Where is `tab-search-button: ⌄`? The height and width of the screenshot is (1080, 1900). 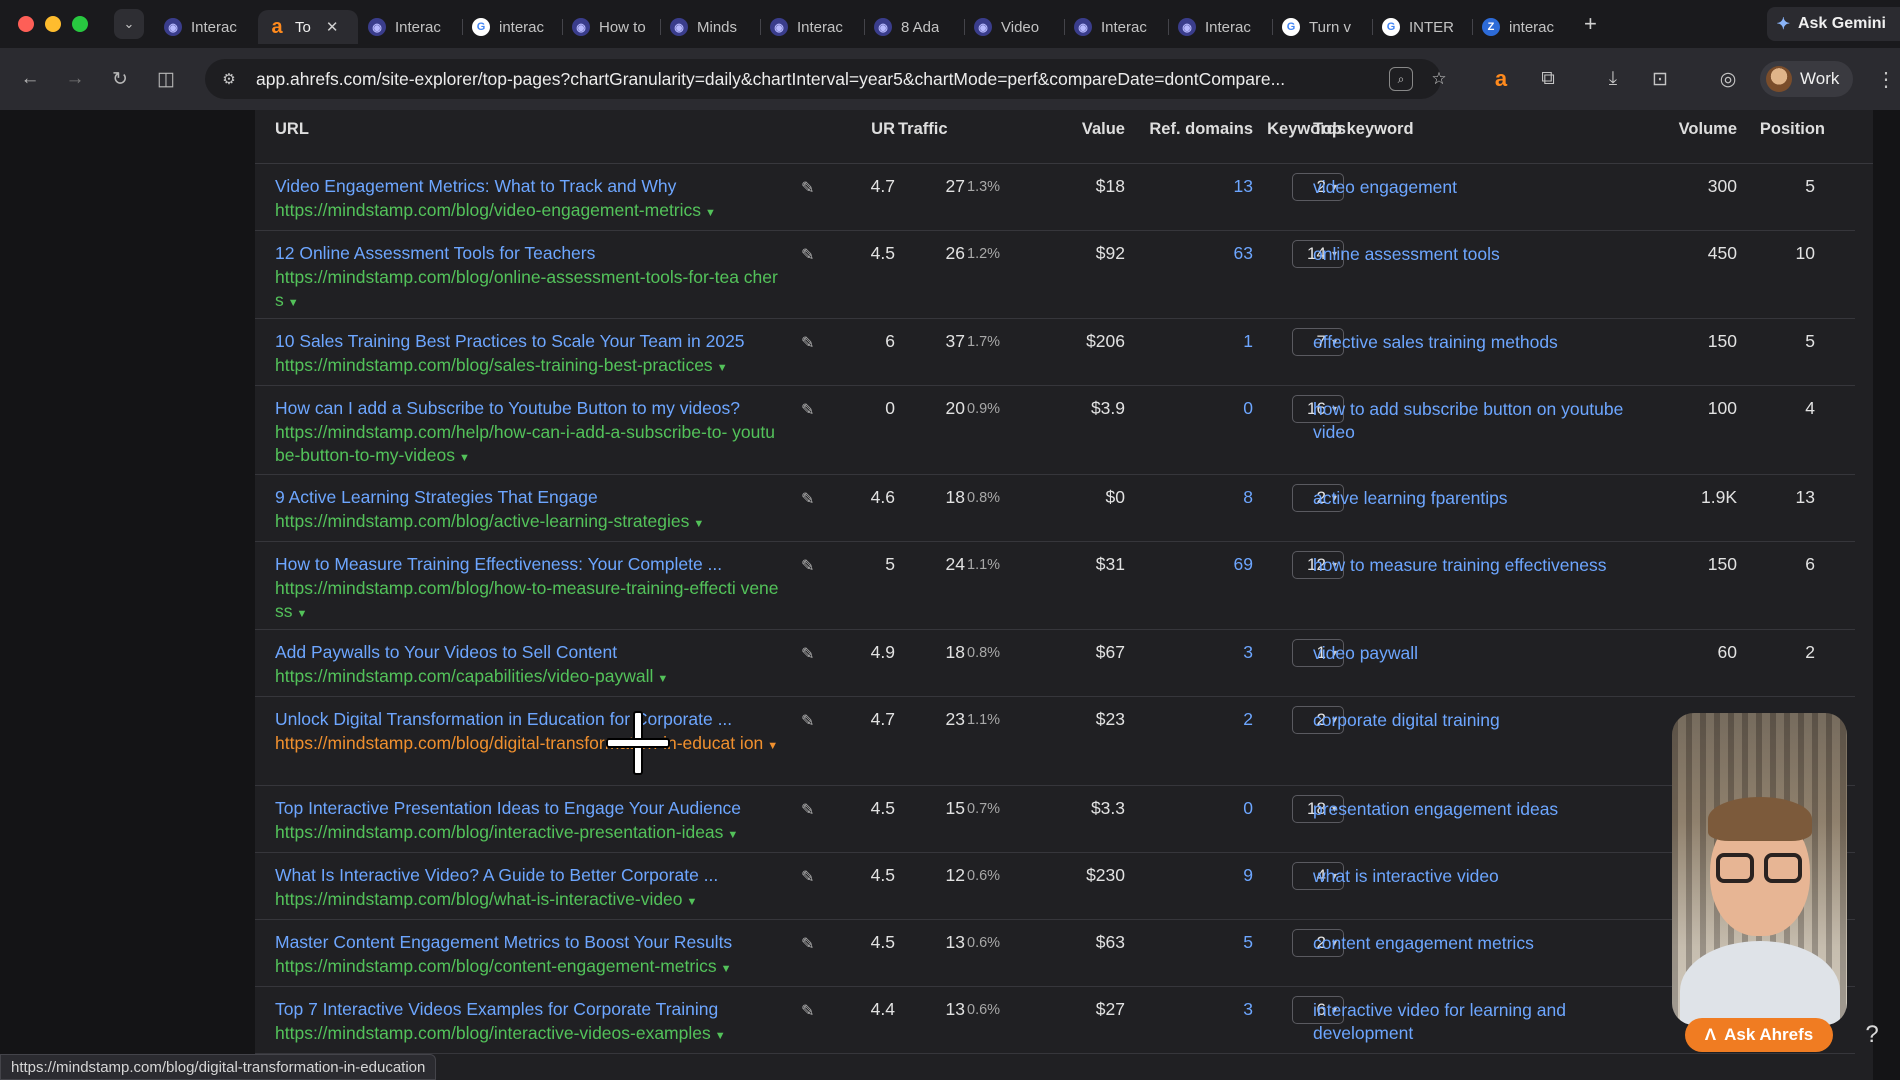
tab-search-button: ⌄ is located at coordinates (129, 24).